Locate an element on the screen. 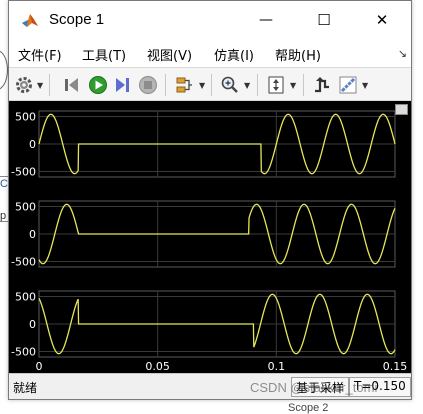  ytick-label-1-1: 0 is located at coordinates (32, 144).